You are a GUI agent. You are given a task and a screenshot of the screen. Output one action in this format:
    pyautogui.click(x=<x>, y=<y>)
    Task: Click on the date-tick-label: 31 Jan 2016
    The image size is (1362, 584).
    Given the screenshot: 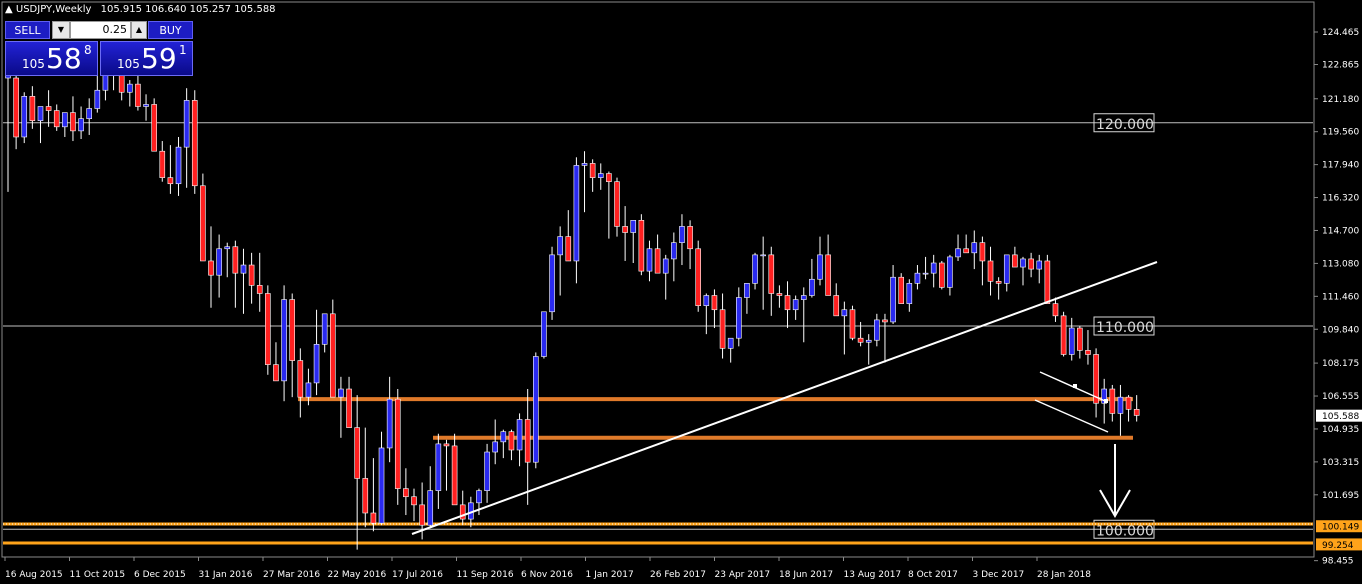 What is the action you would take?
    pyautogui.click(x=226, y=575)
    